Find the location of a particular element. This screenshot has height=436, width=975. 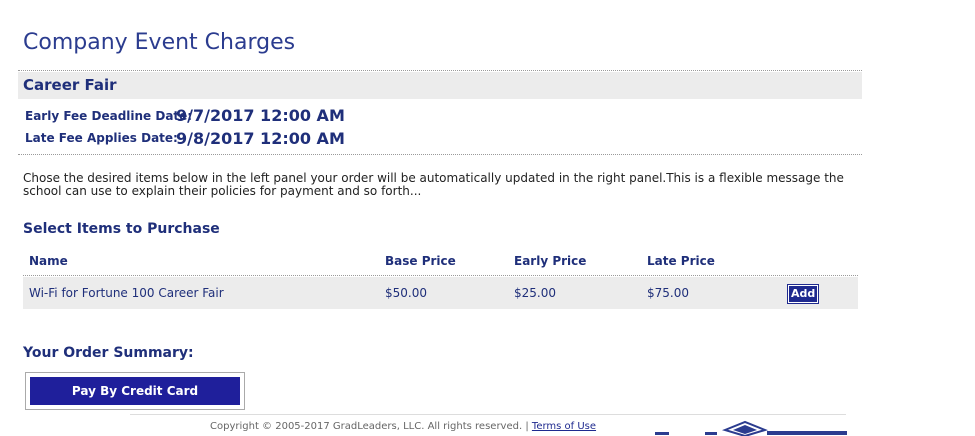

footer-divider is located at coordinates (488, 414).